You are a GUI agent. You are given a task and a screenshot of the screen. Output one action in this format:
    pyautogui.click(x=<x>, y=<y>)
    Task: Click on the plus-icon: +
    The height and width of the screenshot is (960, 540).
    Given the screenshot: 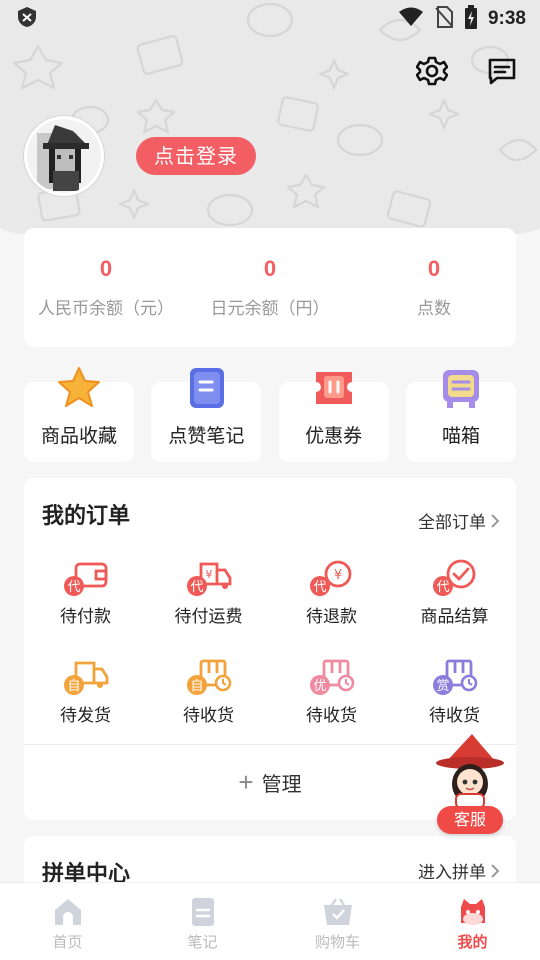 What is the action you would take?
    pyautogui.click(x=246, y=782)
    